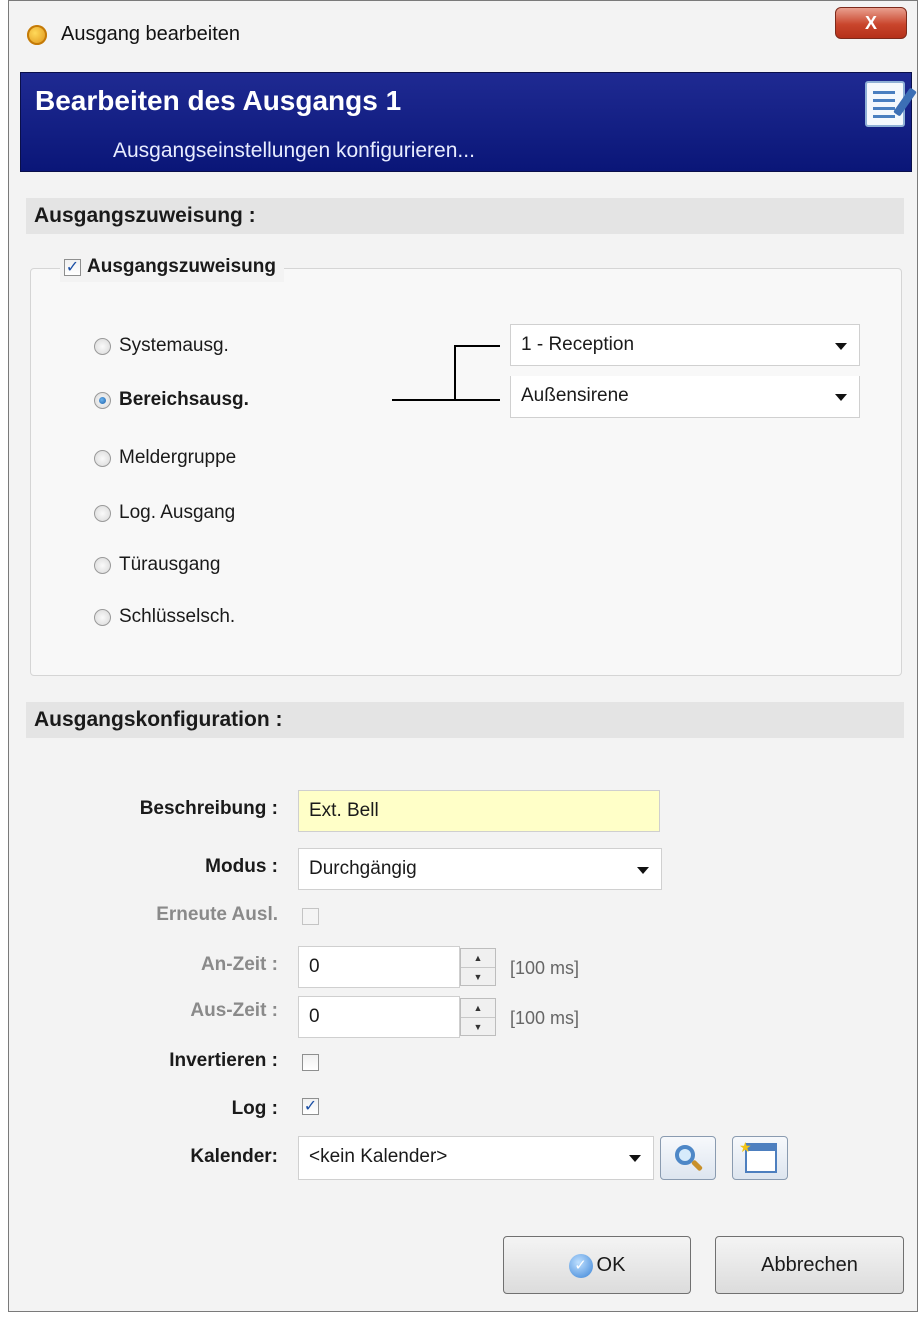  What do you see at coordinates (208, 808) in the screenshot?
I see `description-label: Beschreibung :` at bounding box center [208, 808].